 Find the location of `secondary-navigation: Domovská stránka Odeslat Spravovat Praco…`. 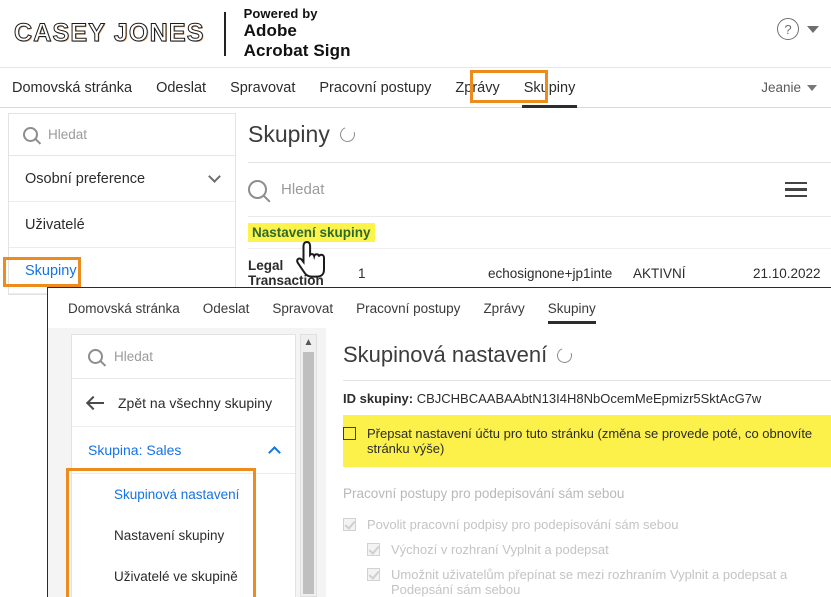

secondary-navigation: Domovská stránka Odeslat Spravovat Praco… is located at coordinates (439, 308).